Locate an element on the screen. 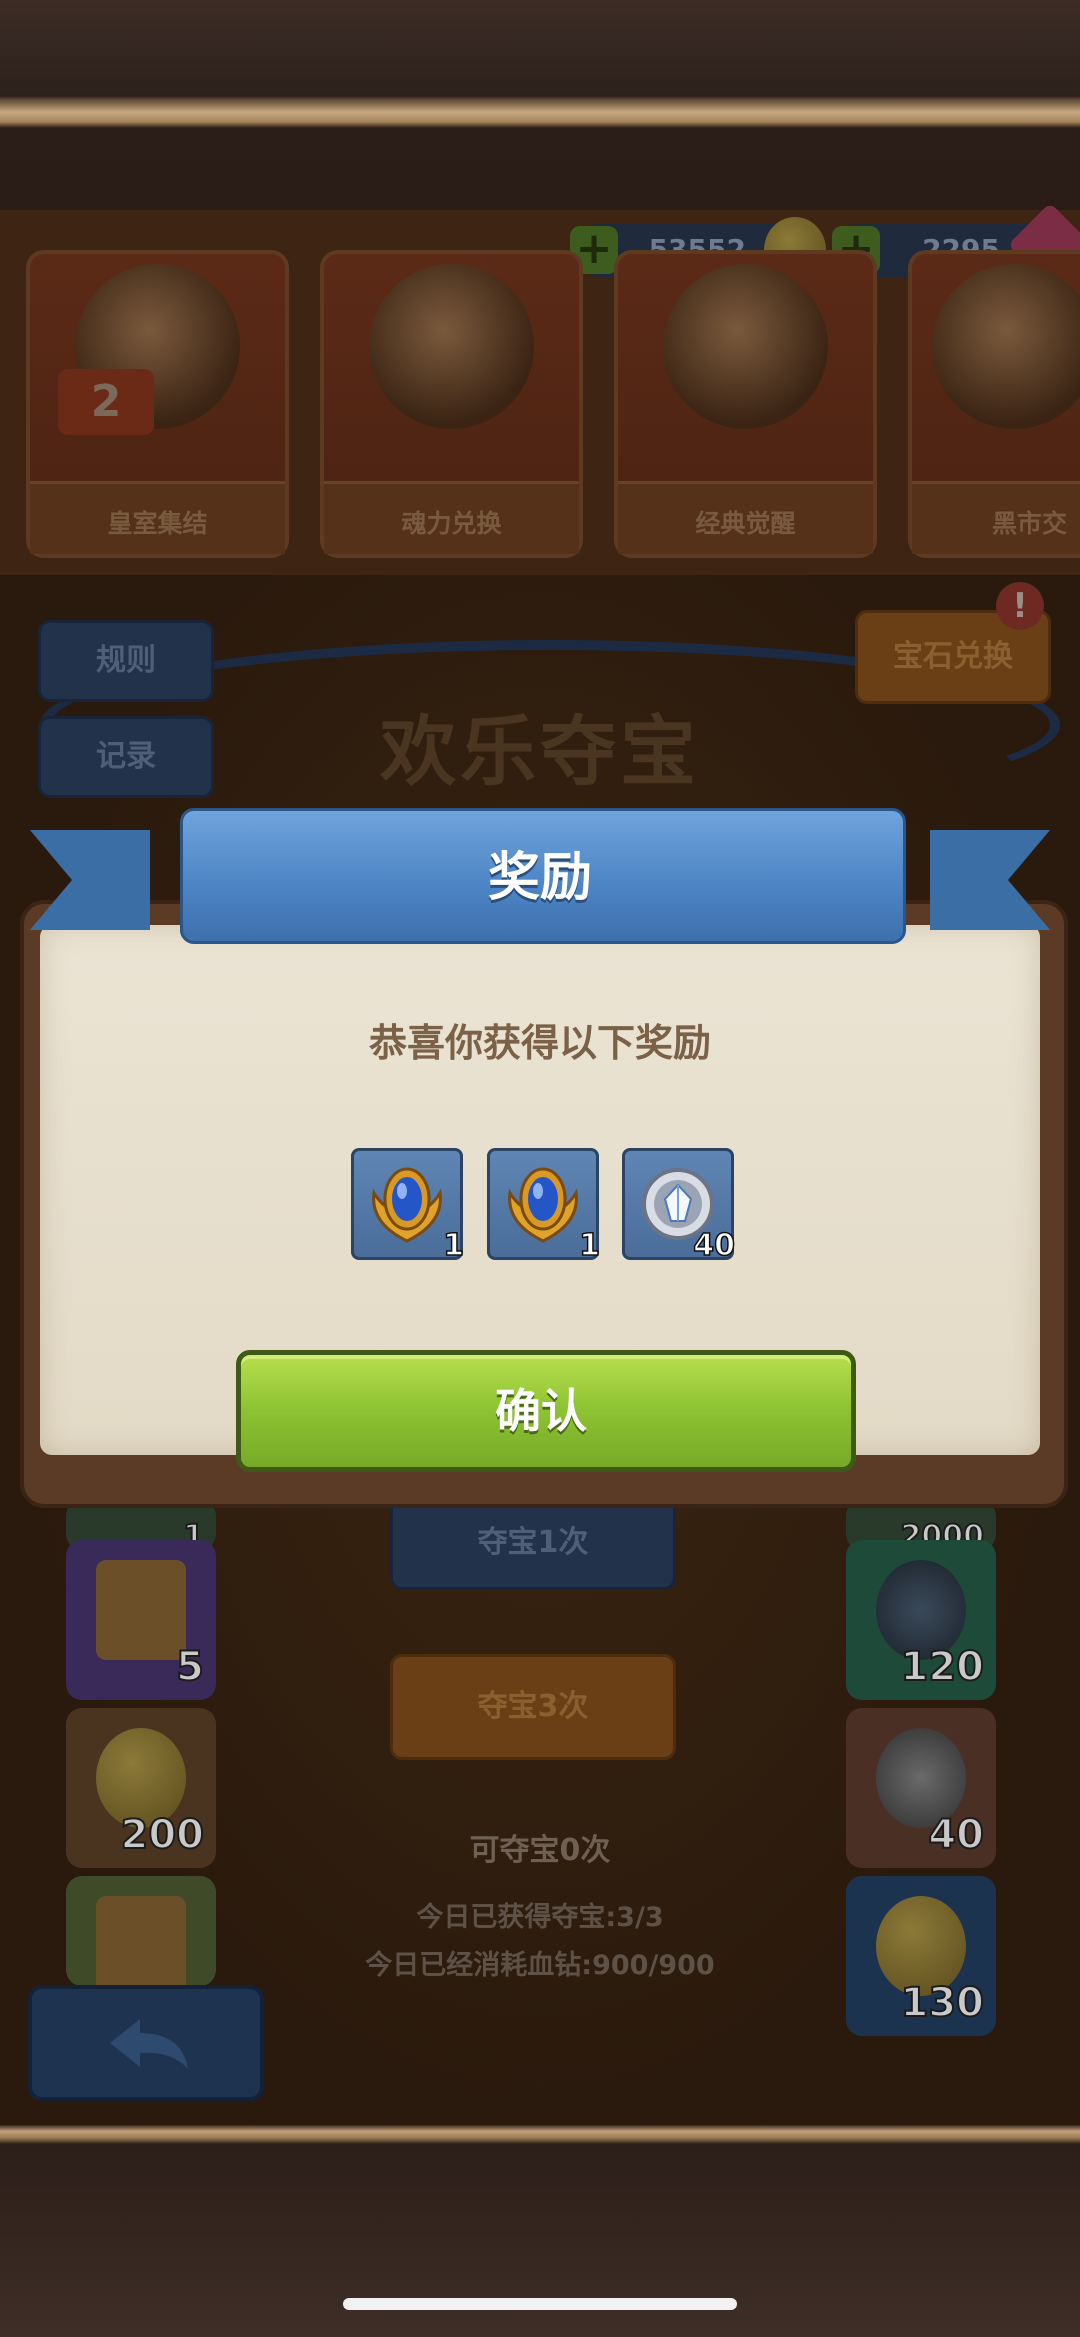 This screenshot has height=2337, width=1080. shop-tab-classic-awakening: 经典觉醒 is located at coordinates (745, 404).